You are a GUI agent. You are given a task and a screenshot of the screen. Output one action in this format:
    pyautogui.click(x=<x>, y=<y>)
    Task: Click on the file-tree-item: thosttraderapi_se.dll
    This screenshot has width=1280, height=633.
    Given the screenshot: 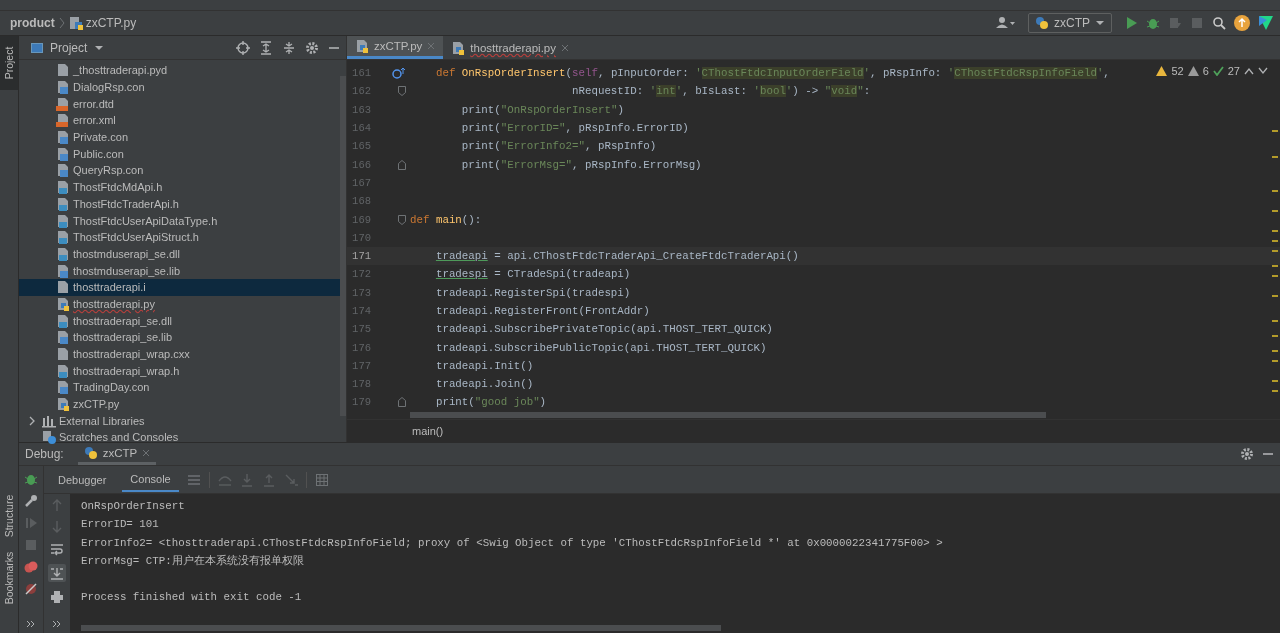 What is the action you would take?
    pyautogui.click(x=179, y=320)
    